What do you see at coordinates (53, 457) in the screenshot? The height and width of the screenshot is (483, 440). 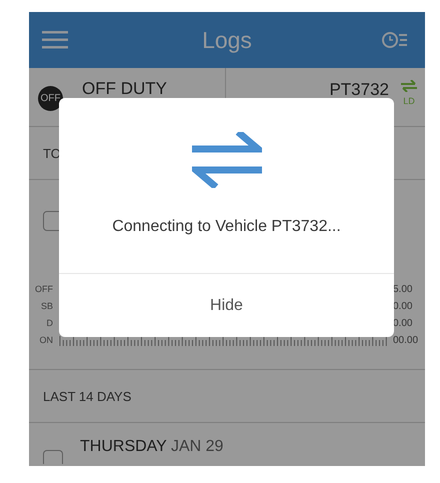 I see `checkbox` at bounding box center [53, 457].